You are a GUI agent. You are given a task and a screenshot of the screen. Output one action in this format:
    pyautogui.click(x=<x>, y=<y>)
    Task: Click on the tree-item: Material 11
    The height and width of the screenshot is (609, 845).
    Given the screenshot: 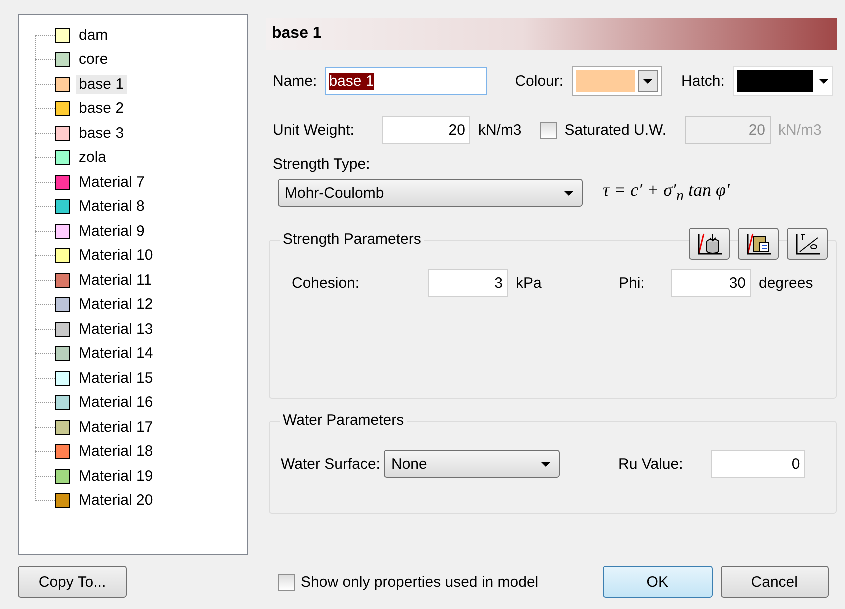 What is the action you would take?
    pyautogui.click(x=116, y=280)
    